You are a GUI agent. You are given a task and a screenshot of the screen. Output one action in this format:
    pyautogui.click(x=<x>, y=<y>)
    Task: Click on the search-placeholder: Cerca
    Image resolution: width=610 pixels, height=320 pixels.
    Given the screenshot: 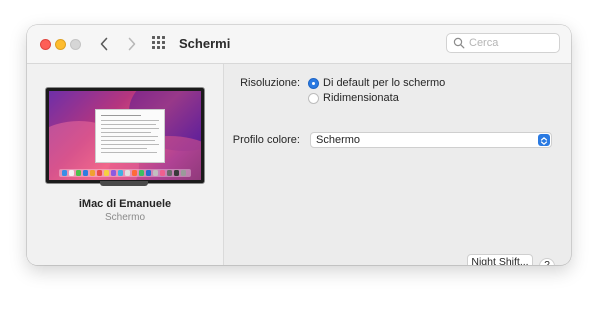 What is the action you would take?
    pyautogui.click(x=484, y=43)
    